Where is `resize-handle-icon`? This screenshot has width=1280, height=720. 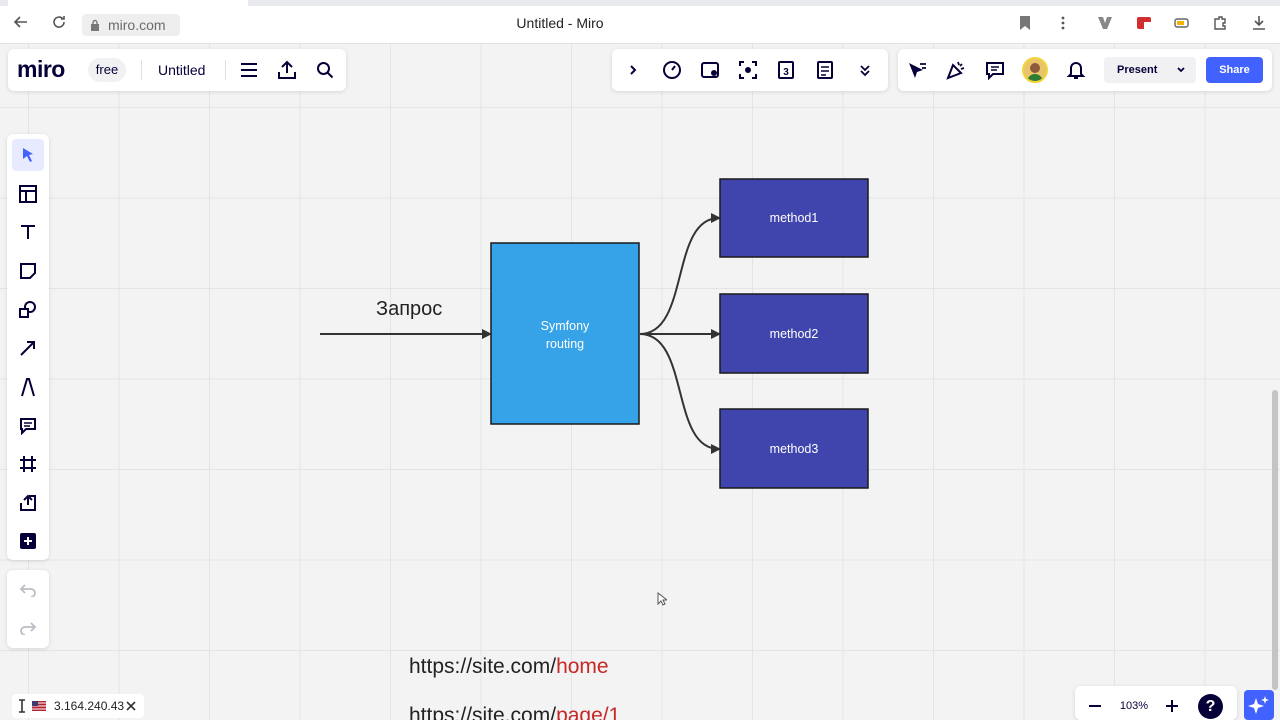 resize-handle-icon is located at coordinates (22, 706).